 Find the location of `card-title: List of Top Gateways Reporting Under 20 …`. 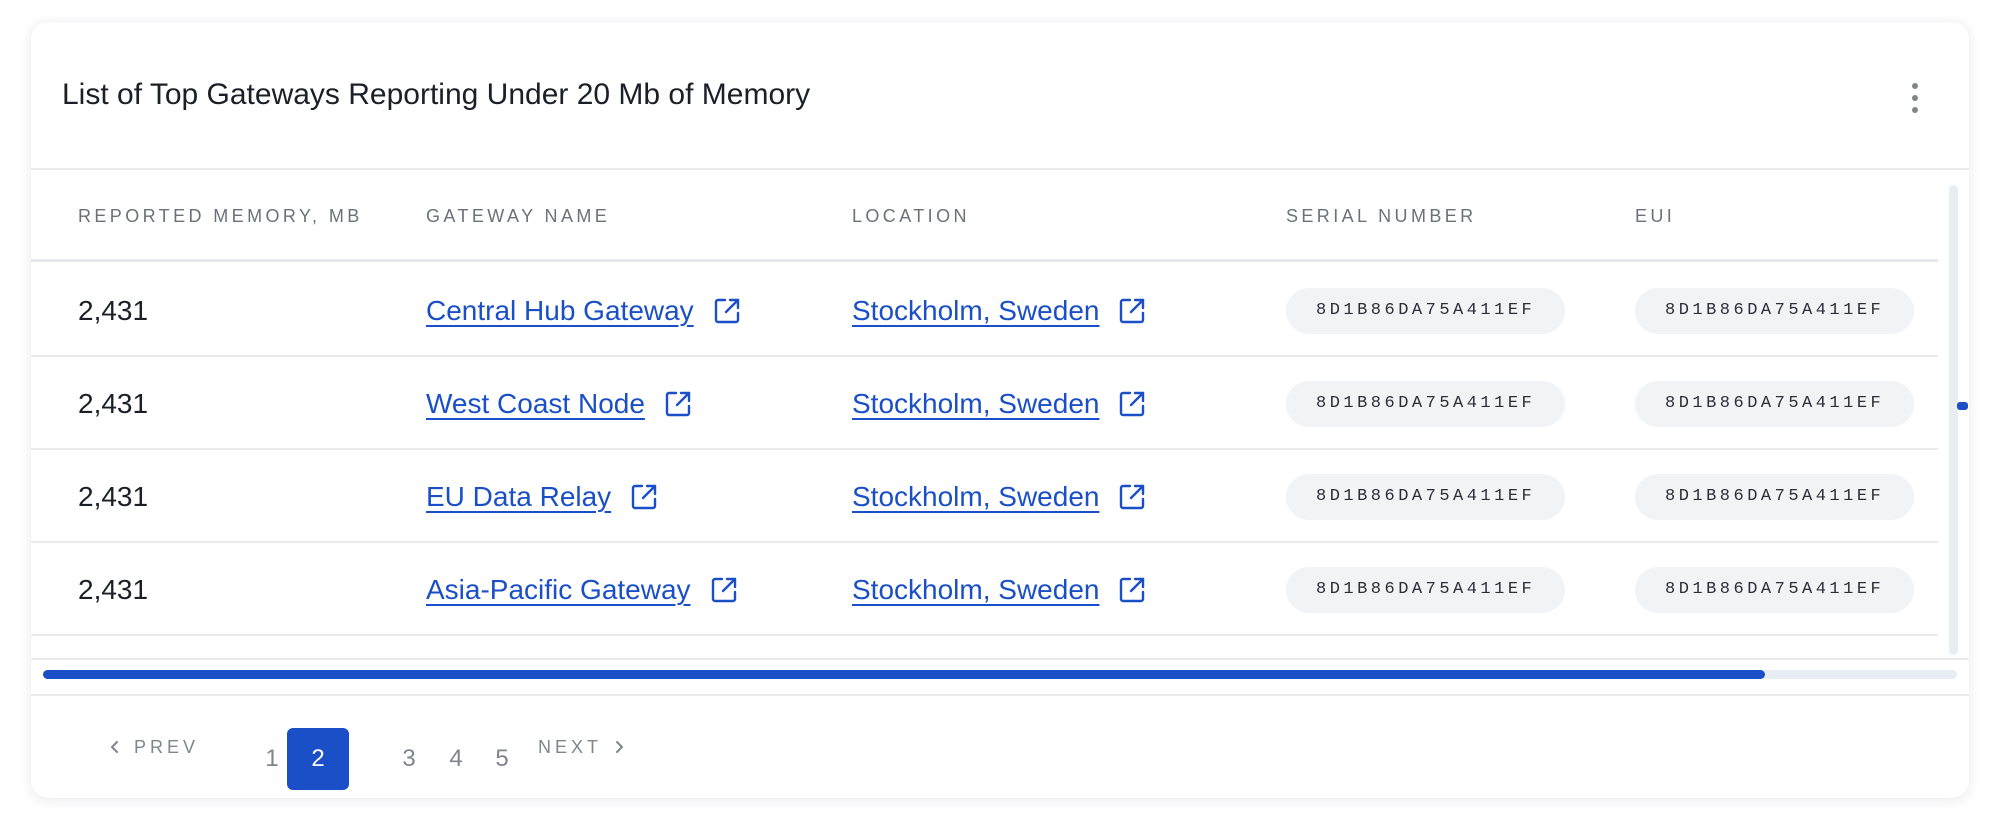

card-title: List of Top Gateways Reporting Under 20 … is located at coordinates (436, 94).